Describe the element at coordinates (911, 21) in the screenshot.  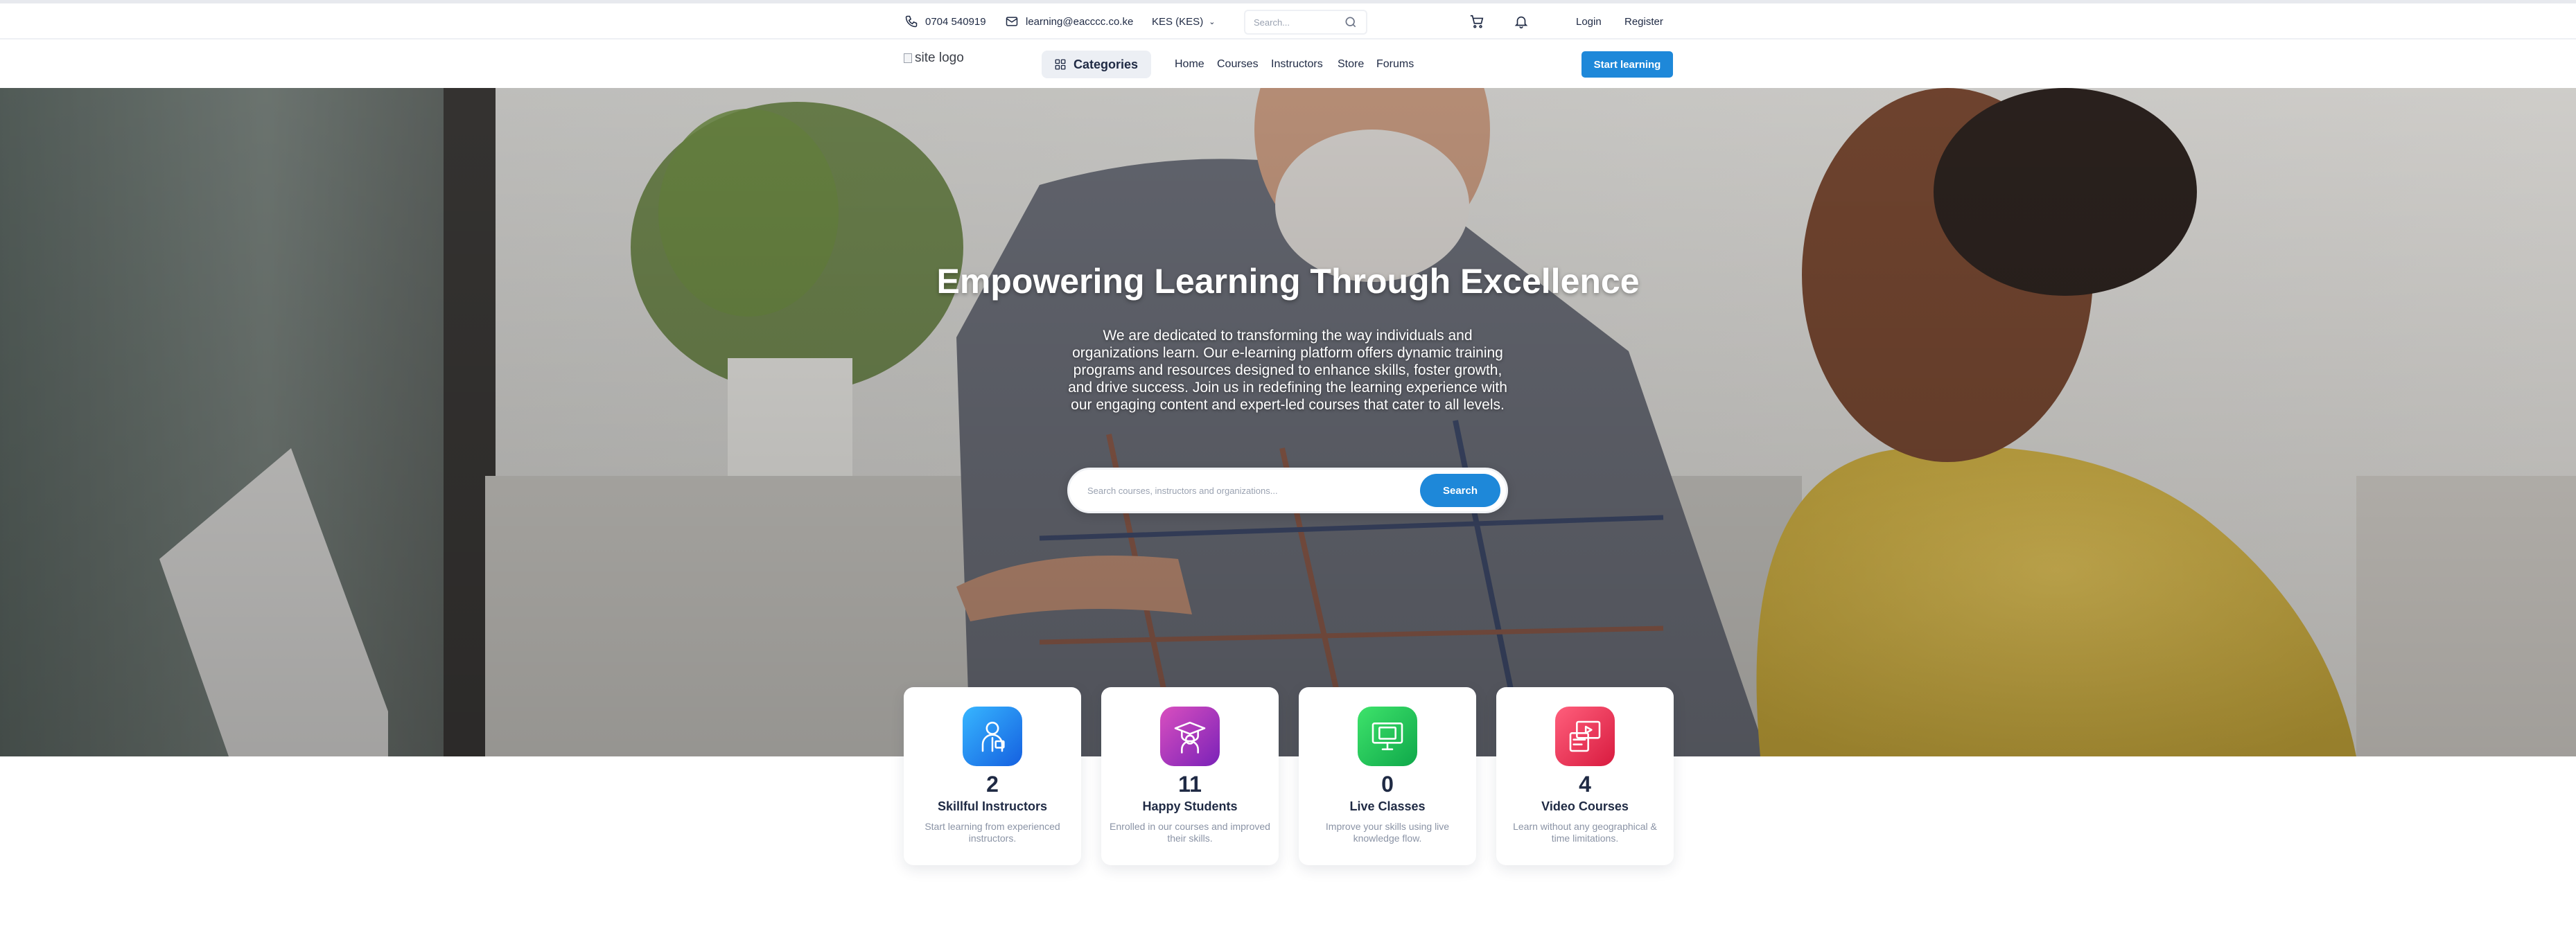
I see `phone-icon` at that location.